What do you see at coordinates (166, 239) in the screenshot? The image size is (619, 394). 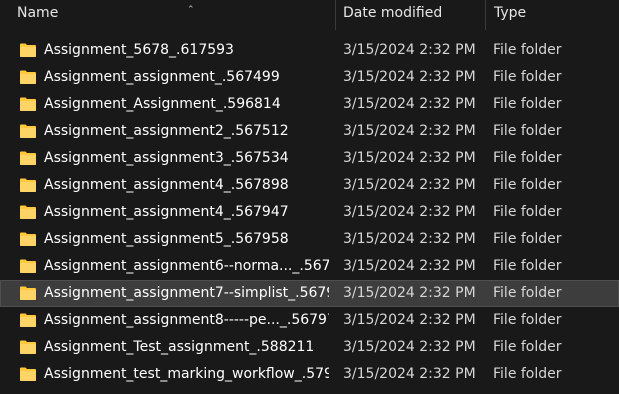 I see `file-name: Assignment_assignment5_.567958` at bounding box center [166, 239].